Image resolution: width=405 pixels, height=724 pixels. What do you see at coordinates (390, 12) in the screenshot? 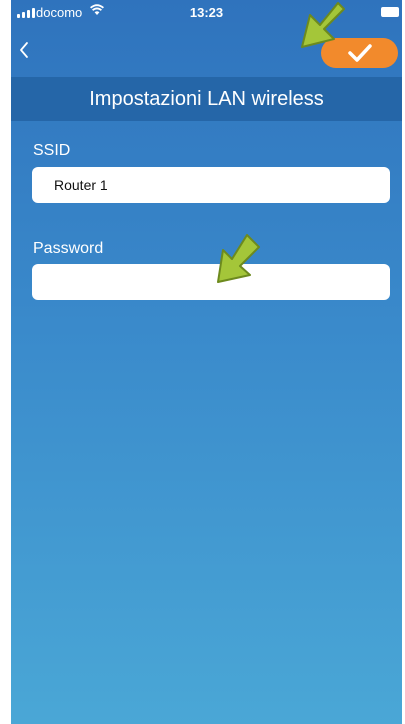
I see `battery-icon` at bounding box center [390, 12].